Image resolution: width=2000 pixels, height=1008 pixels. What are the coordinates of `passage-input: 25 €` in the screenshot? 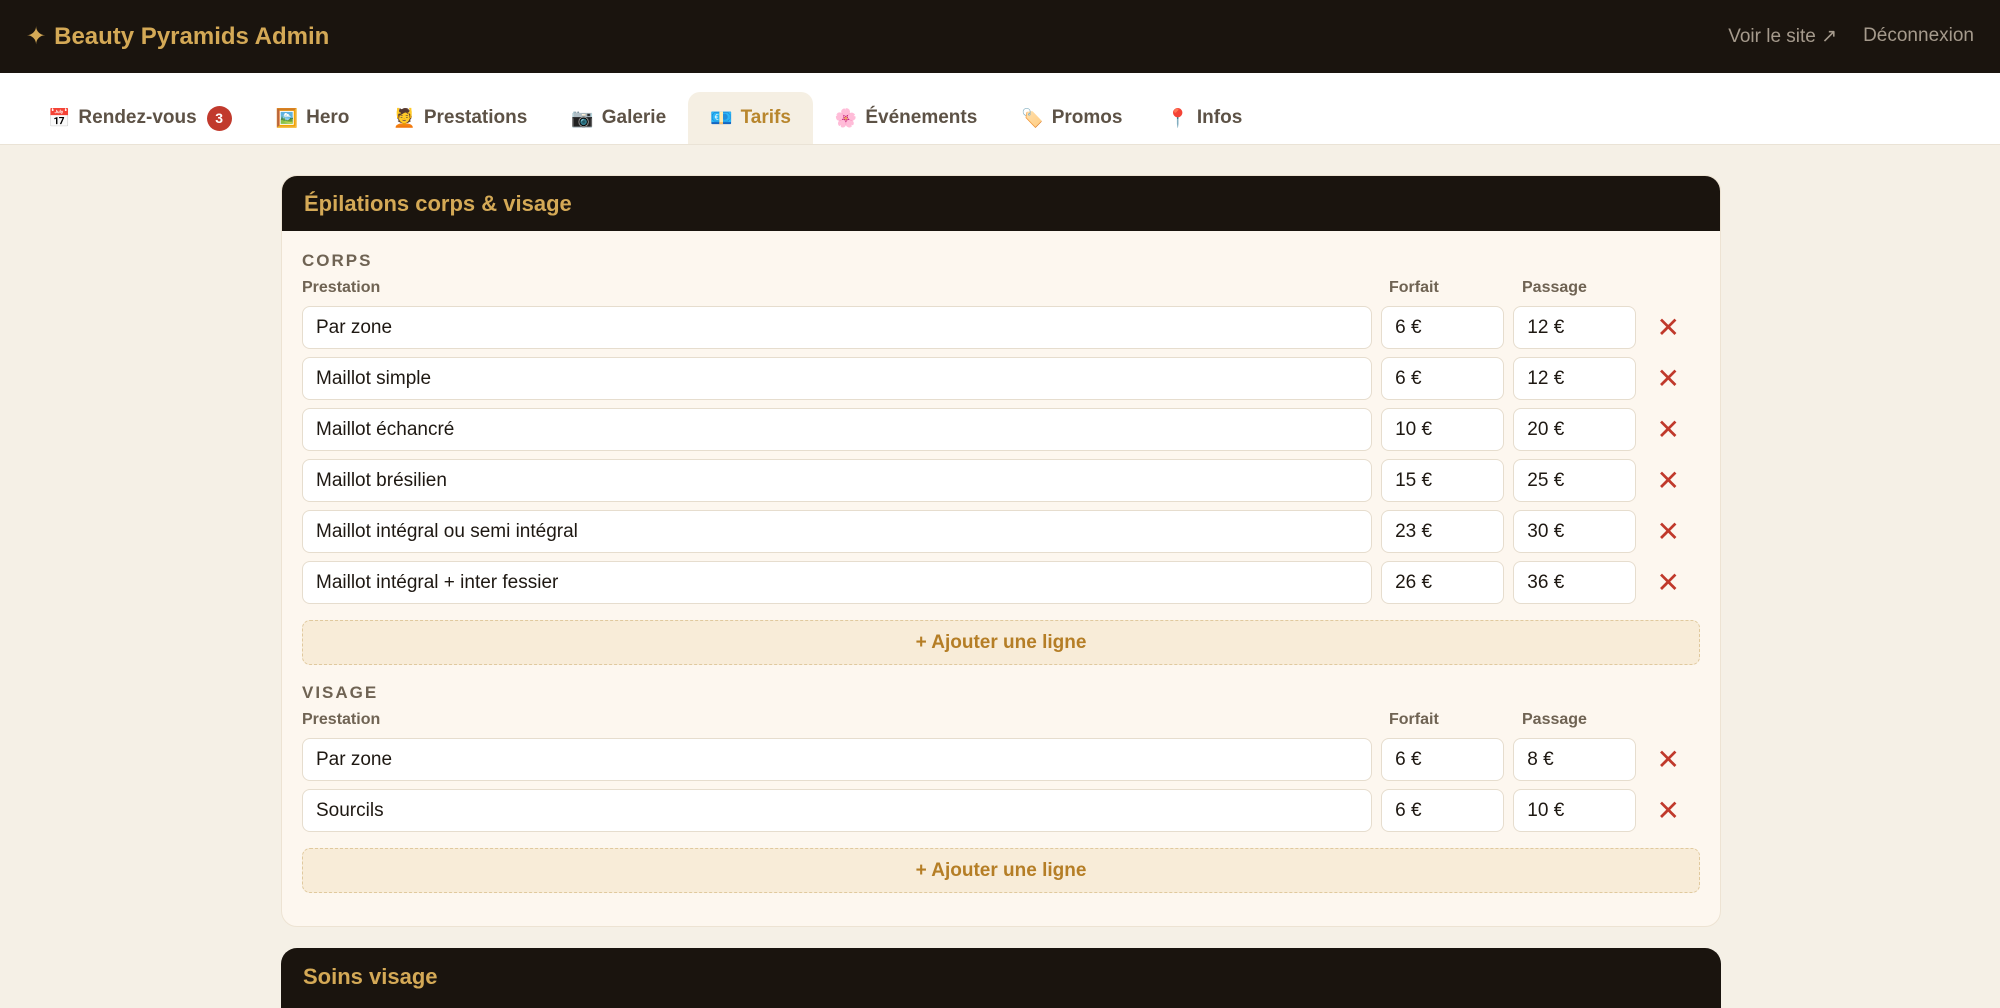 It's located at (1575, 480).